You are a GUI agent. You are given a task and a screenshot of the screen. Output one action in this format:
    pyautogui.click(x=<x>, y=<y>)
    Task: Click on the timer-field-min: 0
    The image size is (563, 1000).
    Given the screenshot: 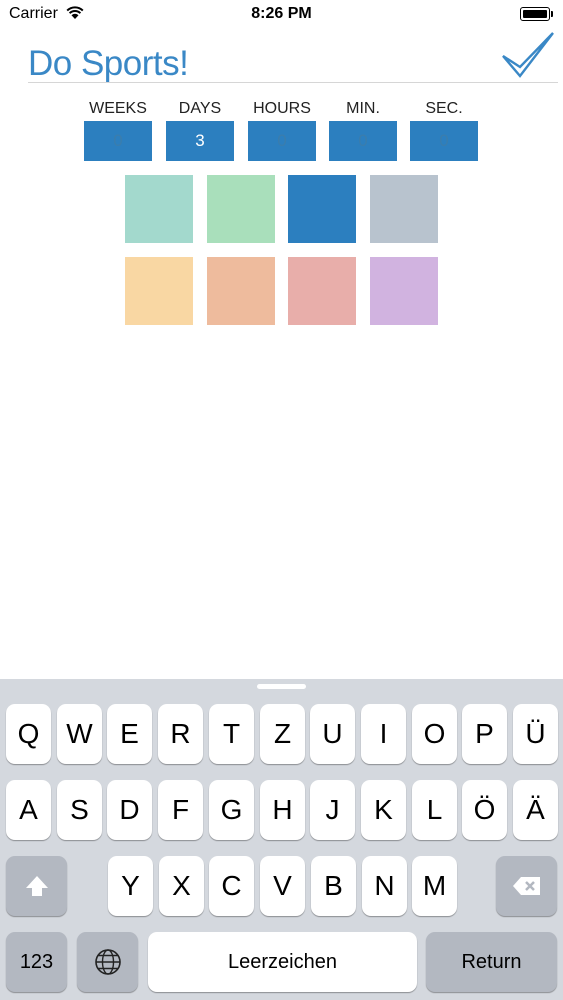 What is the action you would take?
    pyautogui.click(x=363, y=141)
    